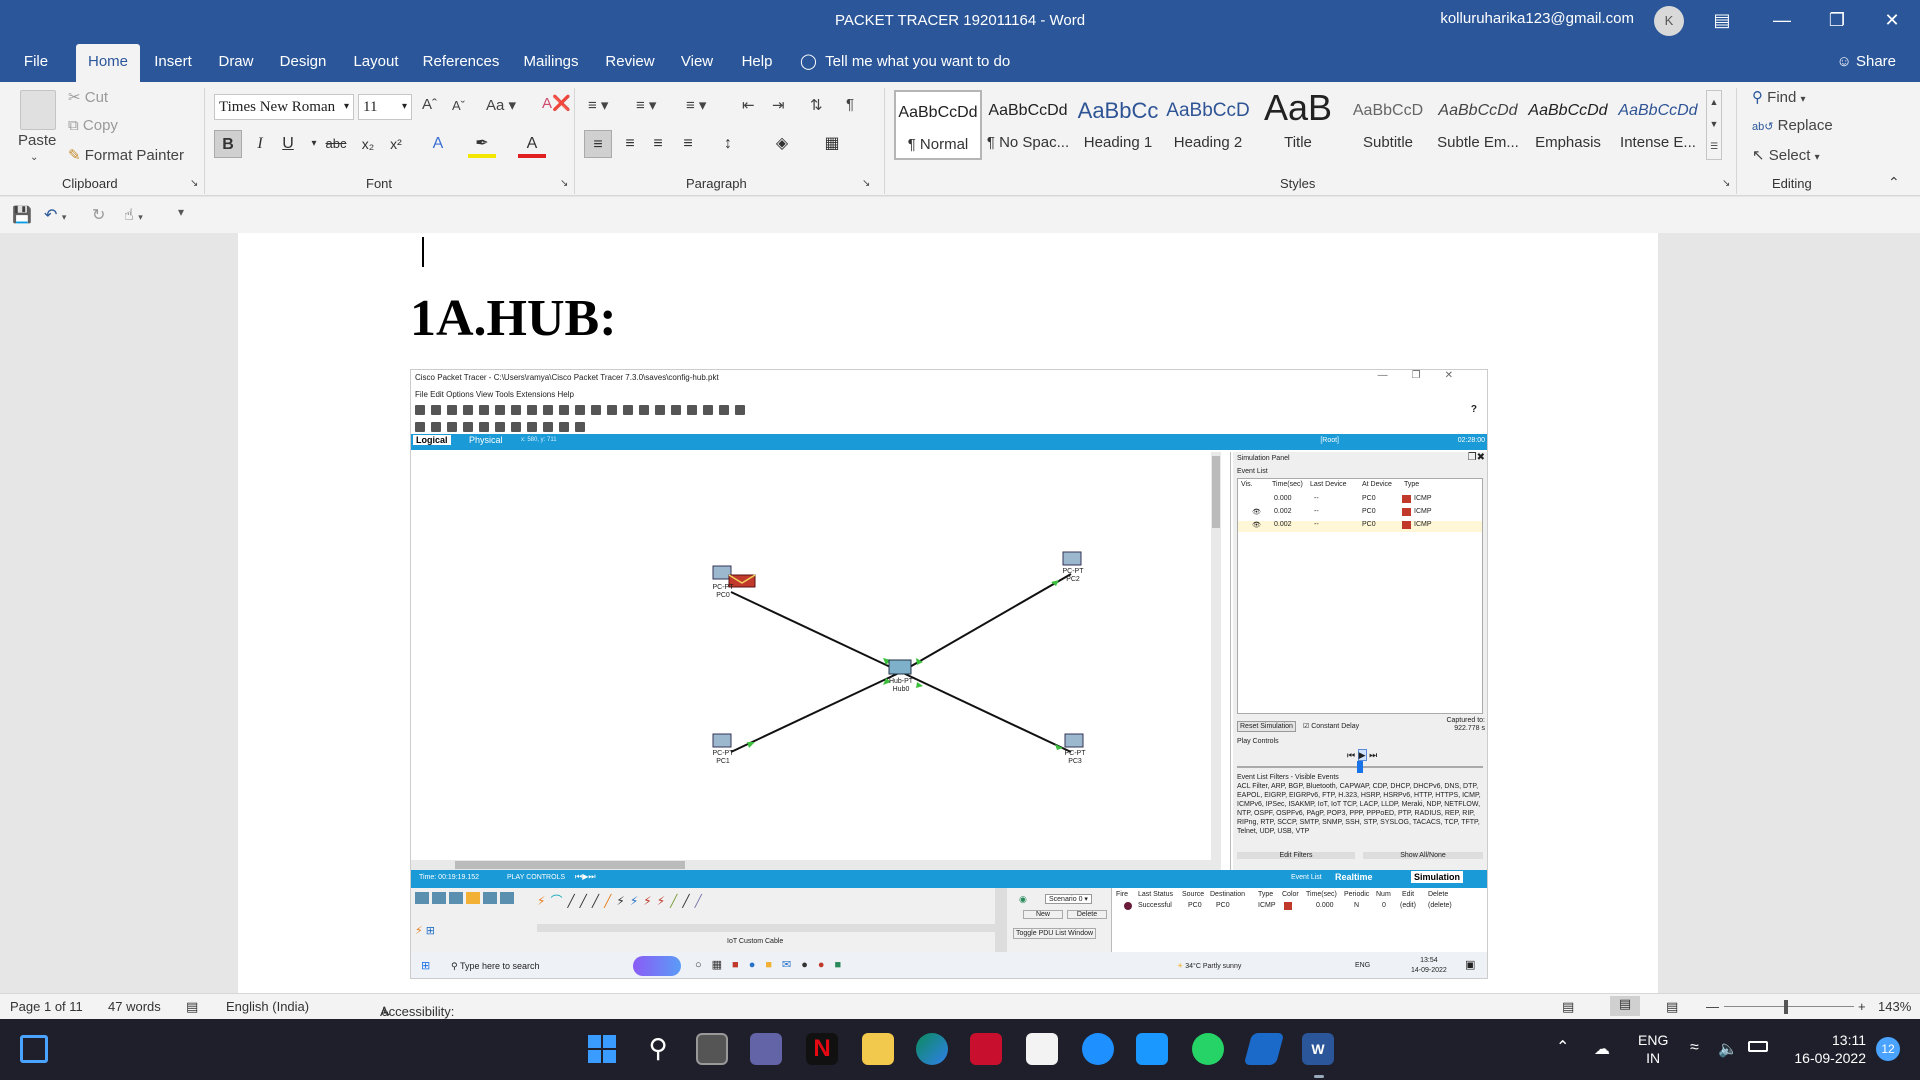  What do you see at coordinates (1786, 155) in the screenshot?
I see `select-button: ↖ Select ▾` at bounding box center [1786, 155].